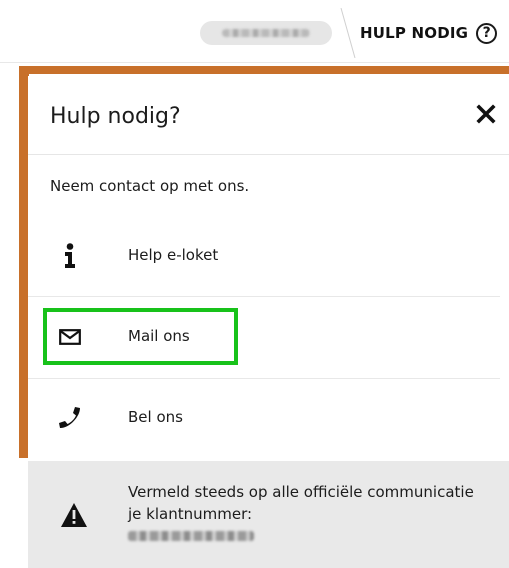 The width and height of the screenshot is (509, 568). Describe the element at coordinates (414, 33) in the screenshot. I see `help-button-label: HULP NODIG` at that location.